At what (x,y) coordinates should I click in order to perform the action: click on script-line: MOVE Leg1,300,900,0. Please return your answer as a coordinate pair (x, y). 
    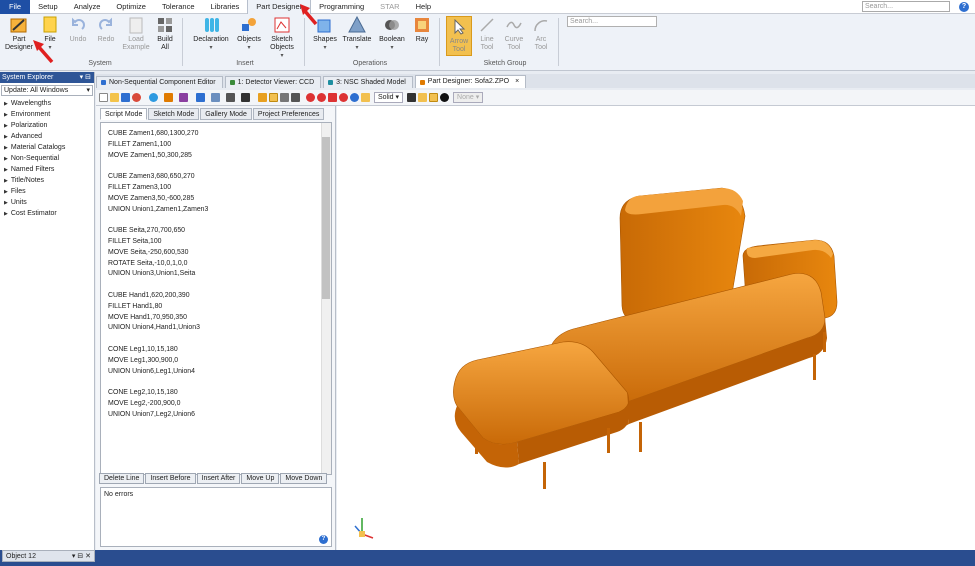
    Looking at the image, I should click on (219, 361).